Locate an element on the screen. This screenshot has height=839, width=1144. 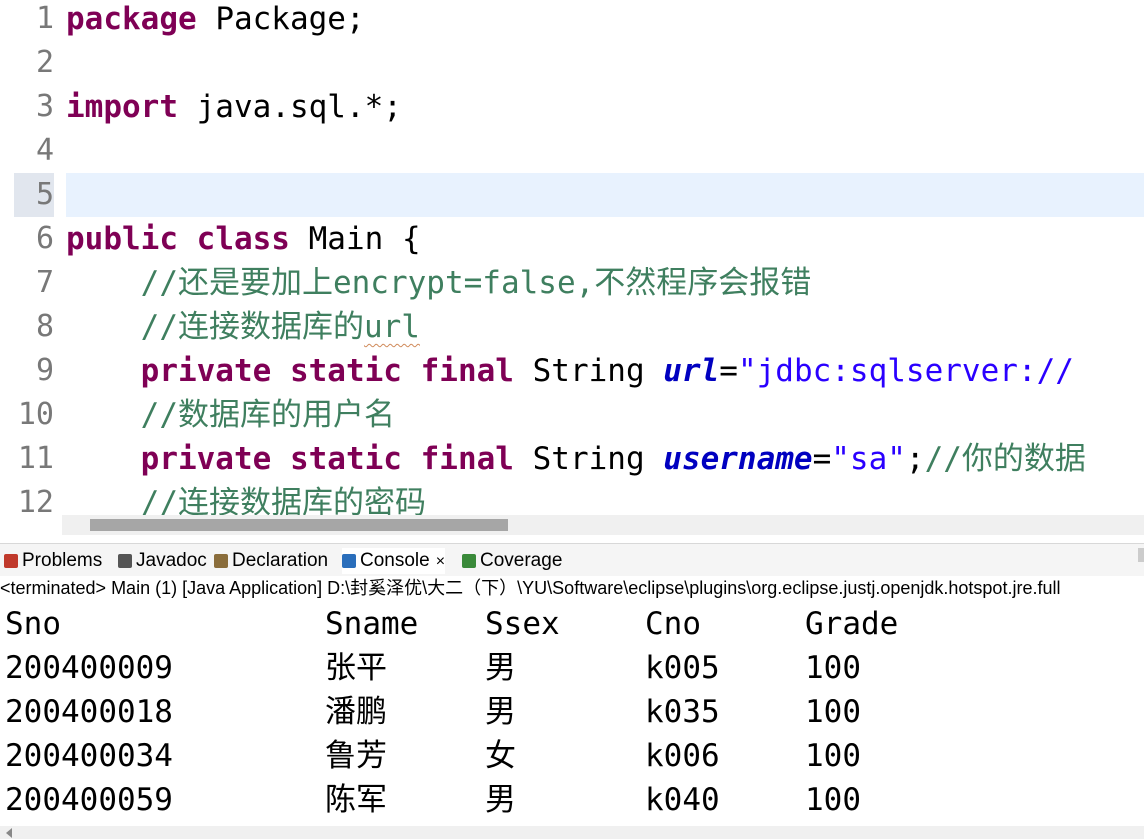
code-token: //数据库的用户名 is located at coordinates (267, 415).